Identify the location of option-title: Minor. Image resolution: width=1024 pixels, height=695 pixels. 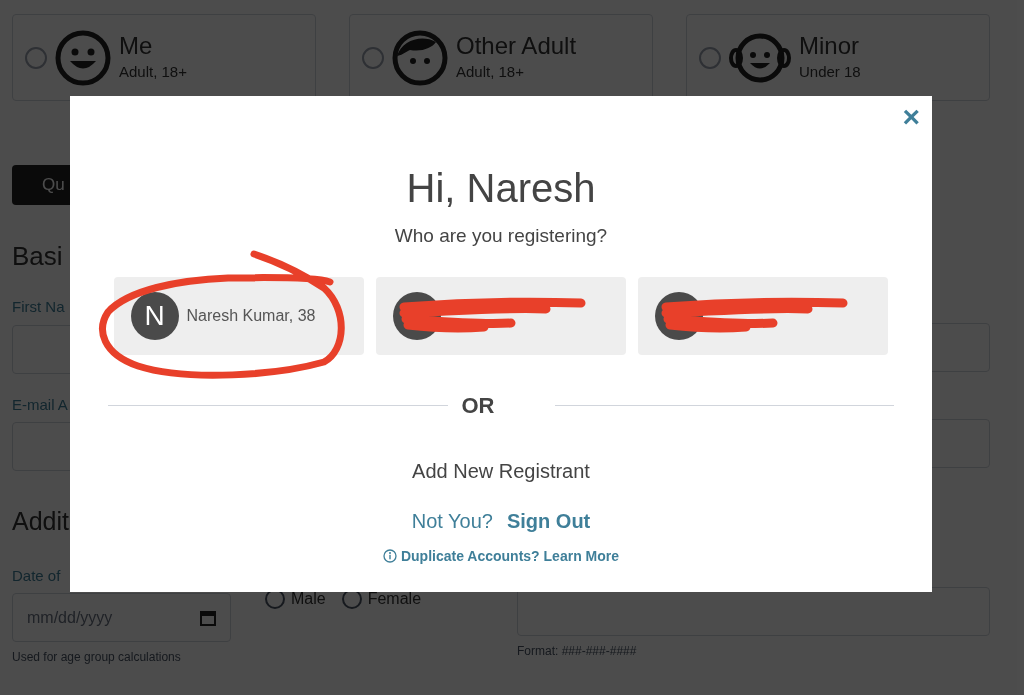
(829, 46).